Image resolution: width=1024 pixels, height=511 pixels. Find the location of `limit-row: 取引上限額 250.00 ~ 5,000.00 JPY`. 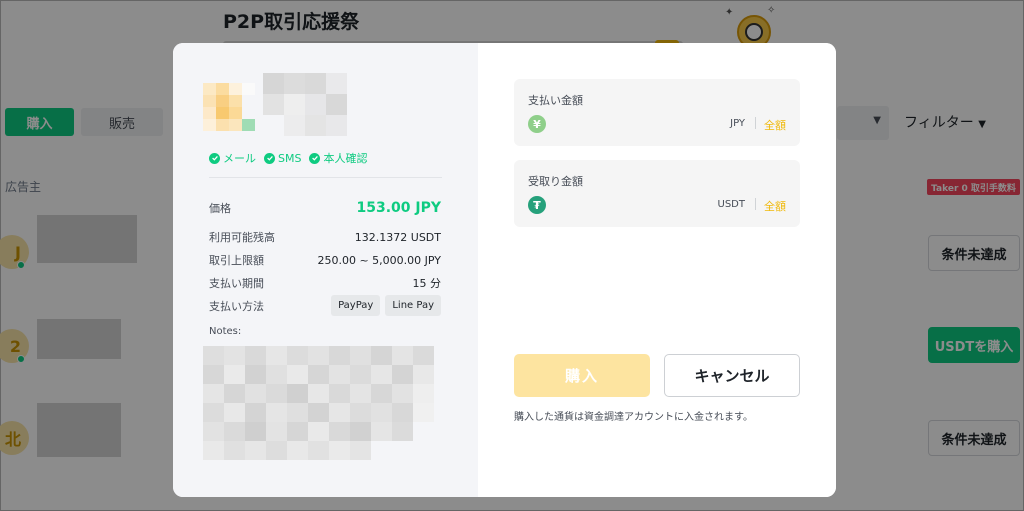

limit-row: 取引上限額 250.00 ~ 5,000.00 JPY is located at coordinates (325, 260).